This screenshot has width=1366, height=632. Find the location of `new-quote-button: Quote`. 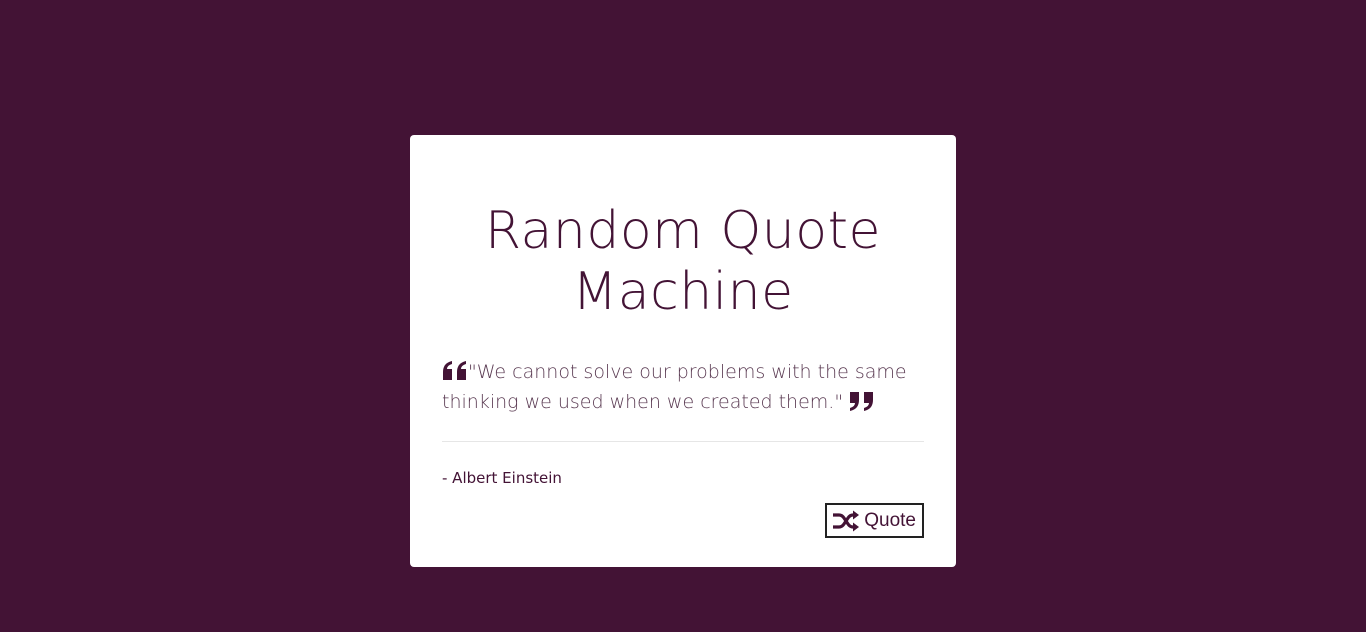

new-quote-button: Quote is located at coordinates (874, 520).